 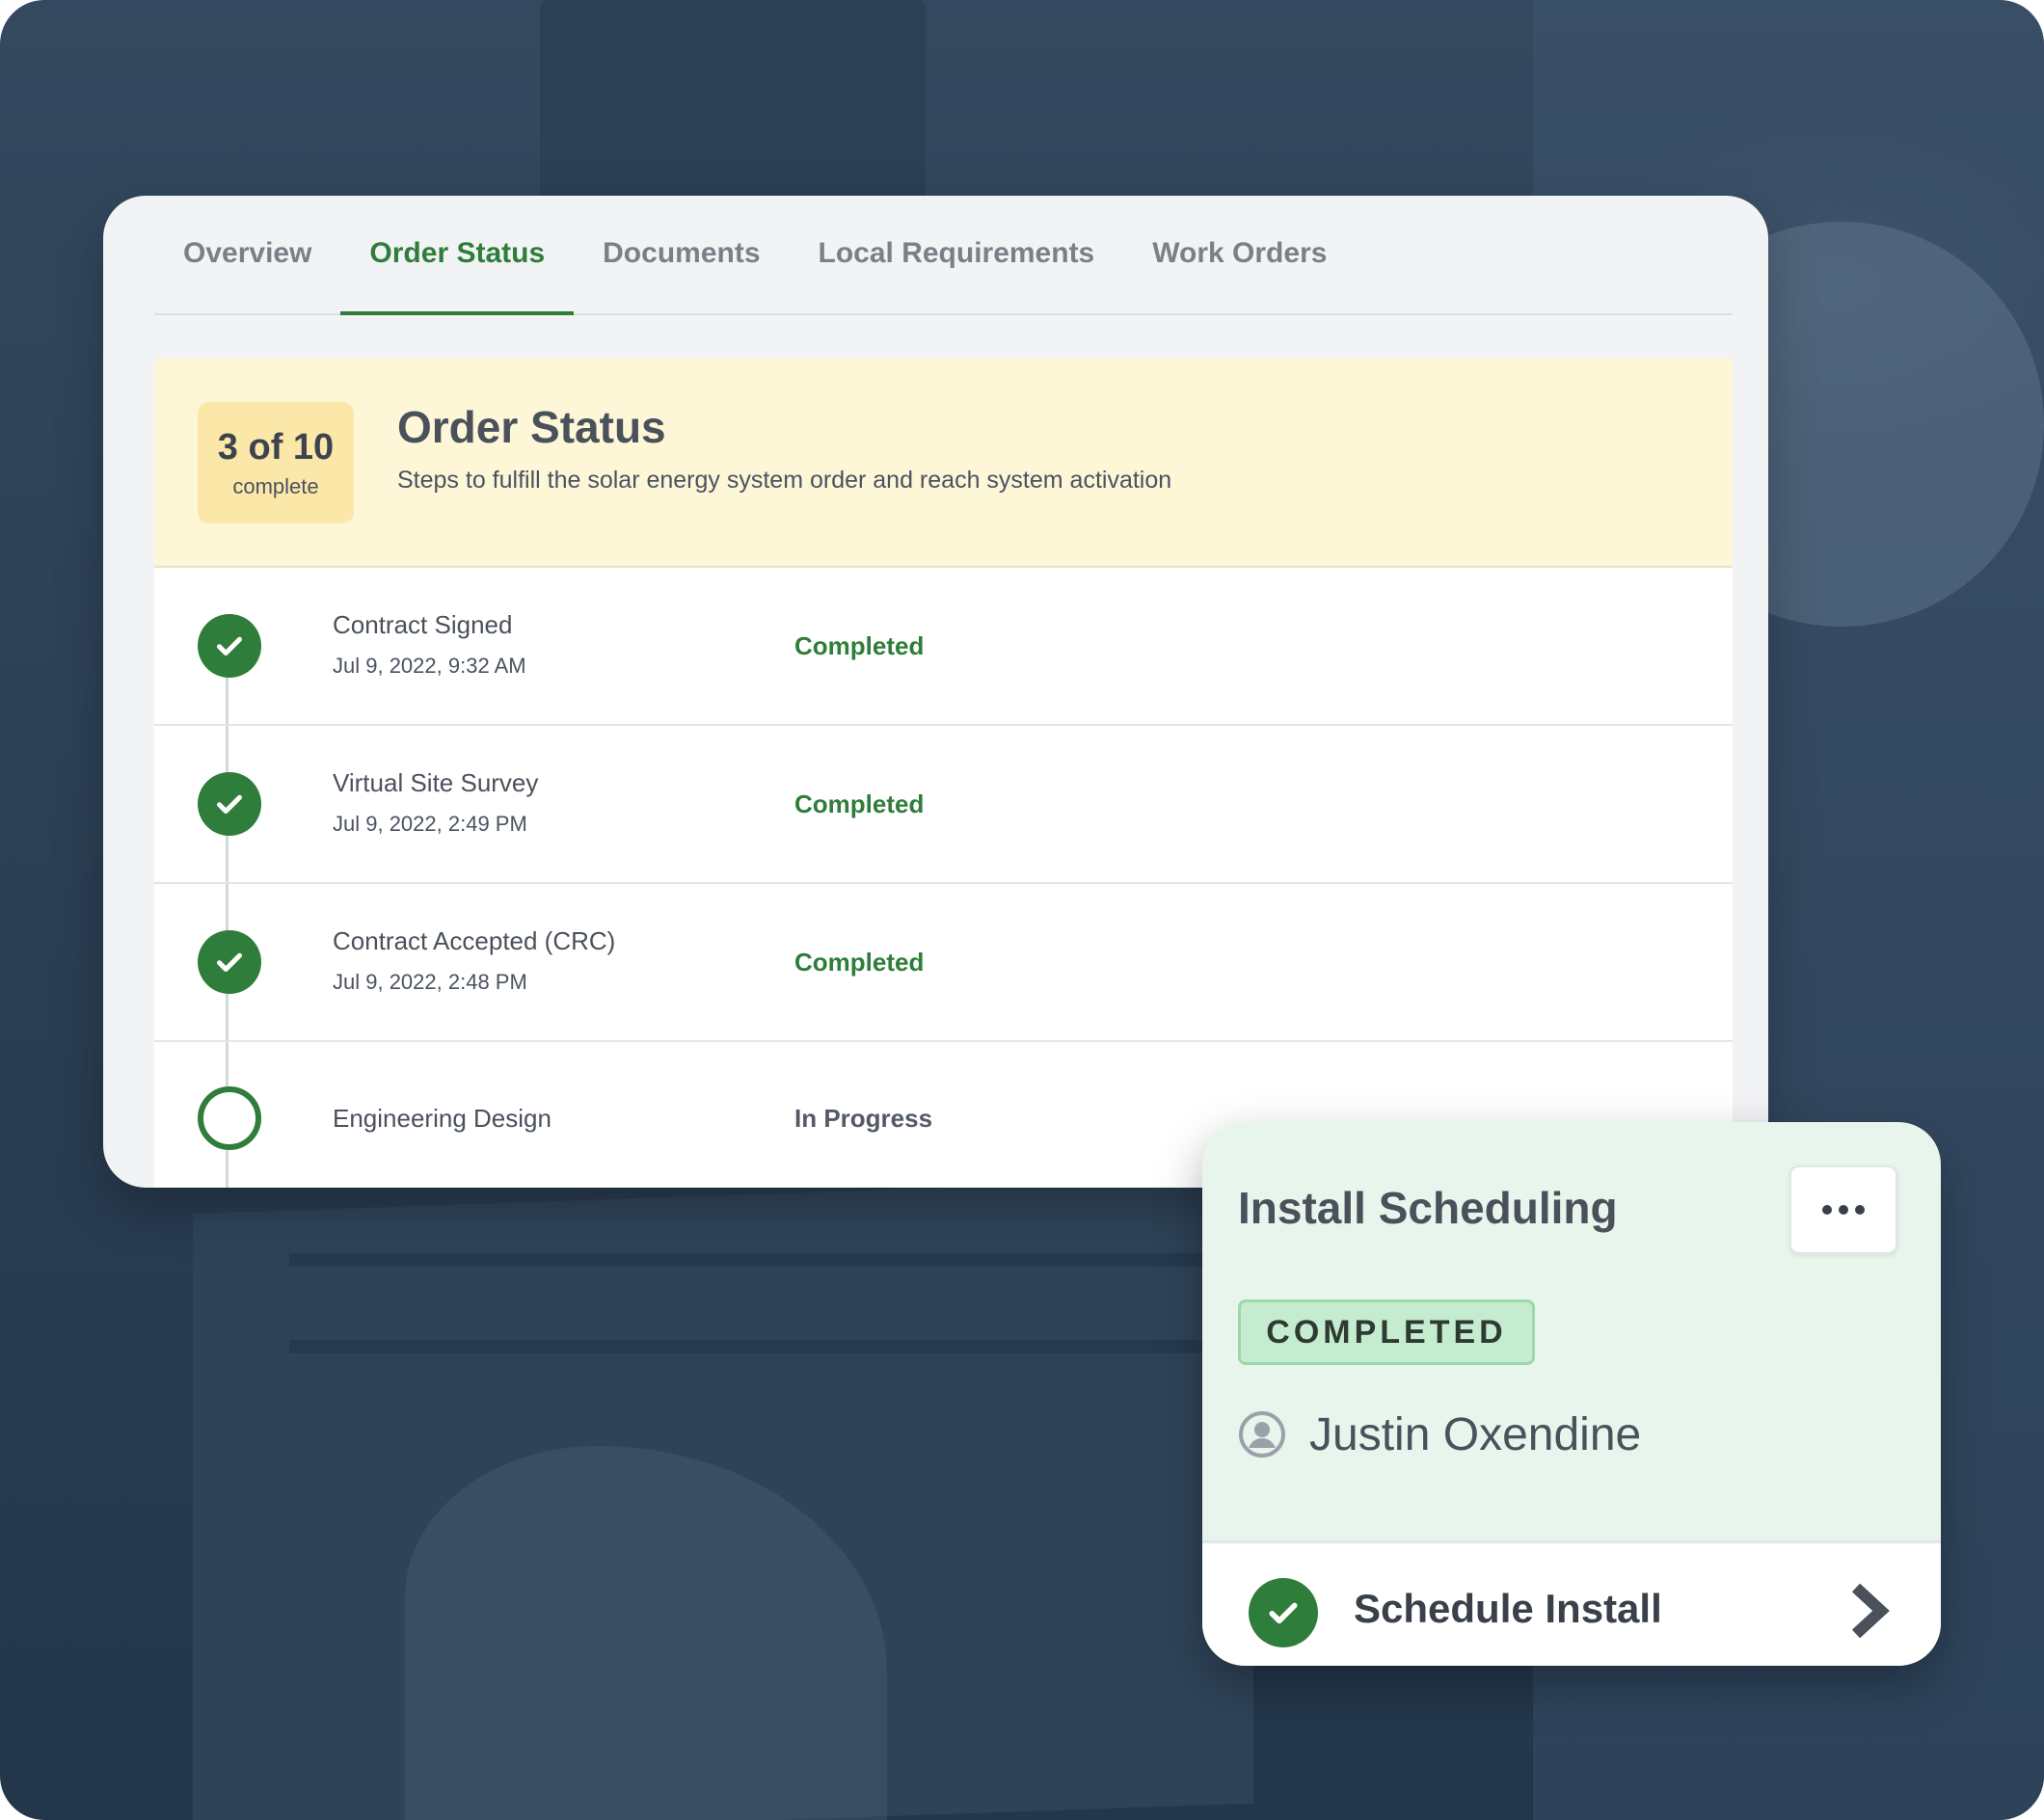 I want to click on schedule-install-label: Schedule Install, so click(x=1508, y=1609).